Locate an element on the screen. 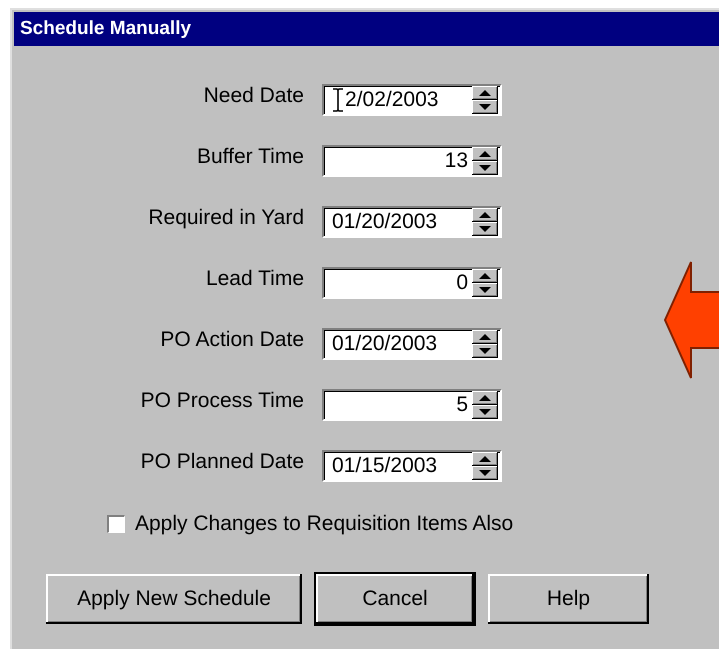  dialog-button: Apply New Schedule is located at coordinates (174, 599).